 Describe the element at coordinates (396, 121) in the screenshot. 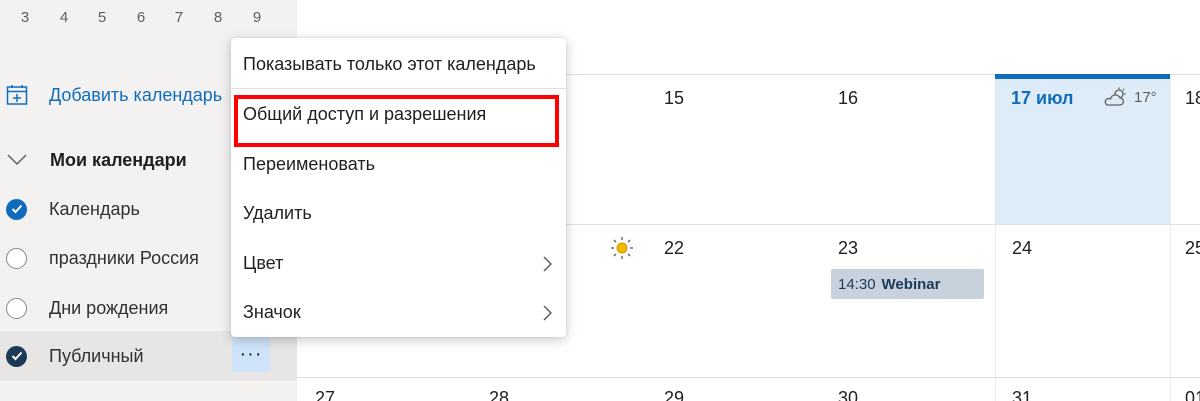

I see `highlight-annotation` at that location.